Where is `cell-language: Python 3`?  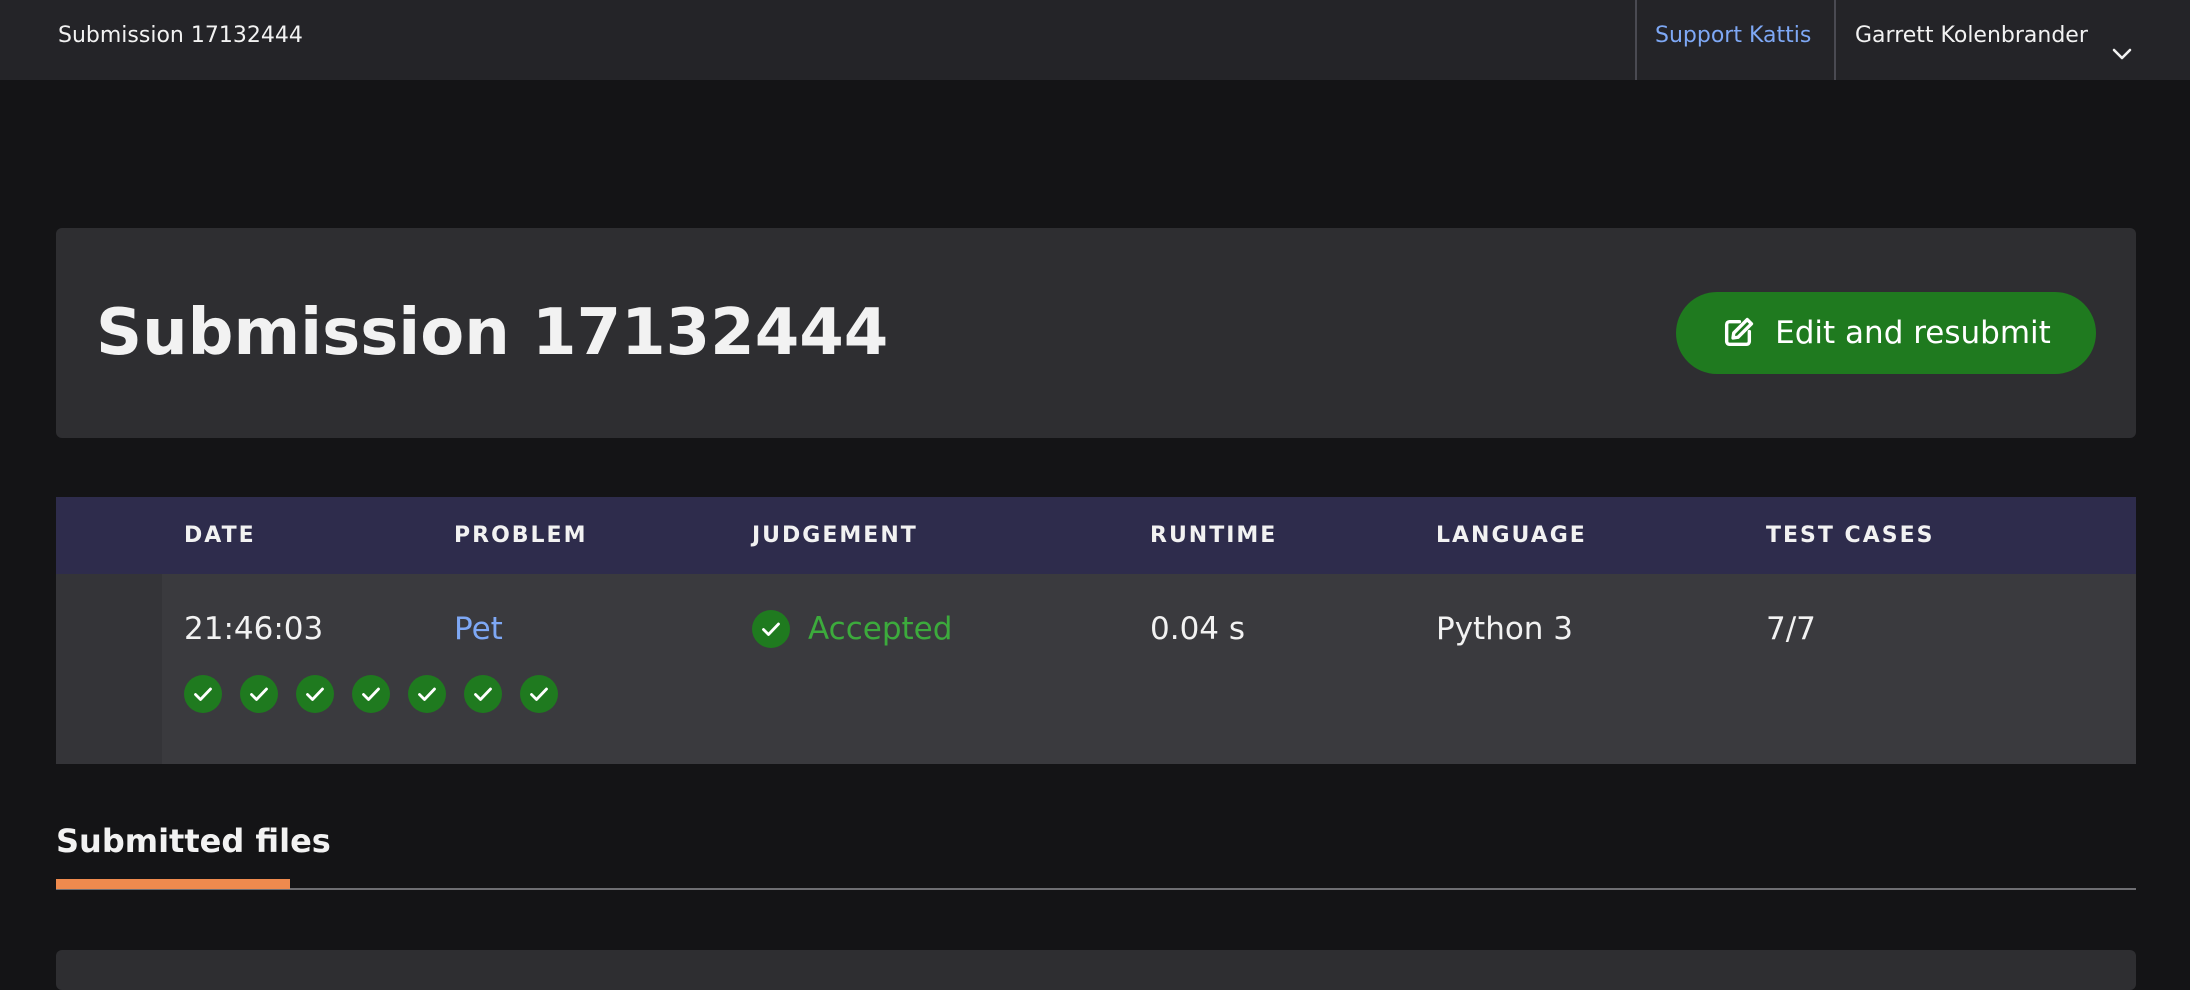
cell-language: Python 3 is located at coordinates (1505, 629).